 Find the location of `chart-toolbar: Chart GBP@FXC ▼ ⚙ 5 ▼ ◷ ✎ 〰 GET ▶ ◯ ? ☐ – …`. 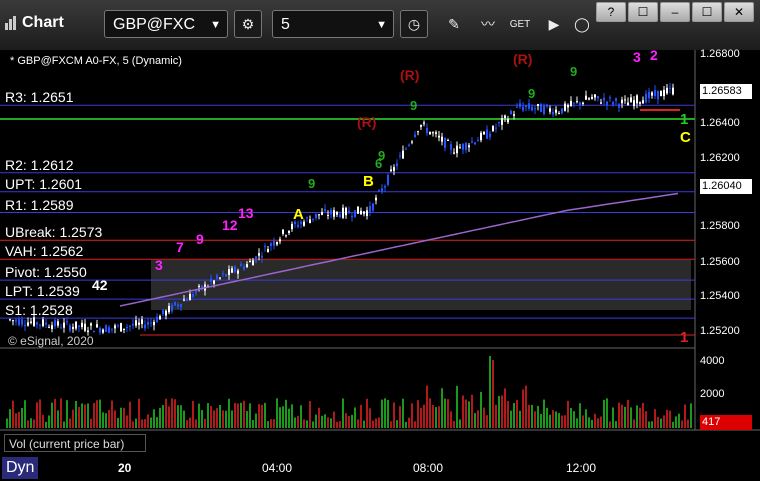

chart-toolbar: Chart GBP@FXC ▼ ⚙ 5 ▼ ◷ ✎ 〰 GET ▶ ◯ ? ☐ – … is located at coordinates (380, 25).